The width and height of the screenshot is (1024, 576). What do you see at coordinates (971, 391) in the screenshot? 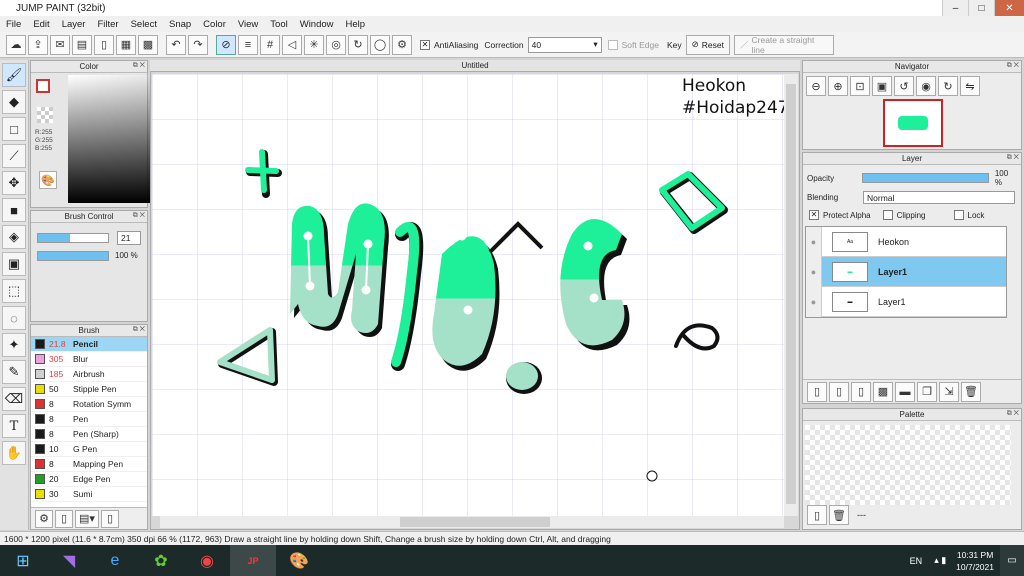
I see `delete-layer-icon: 🗑` at bounding box center [971, 391].